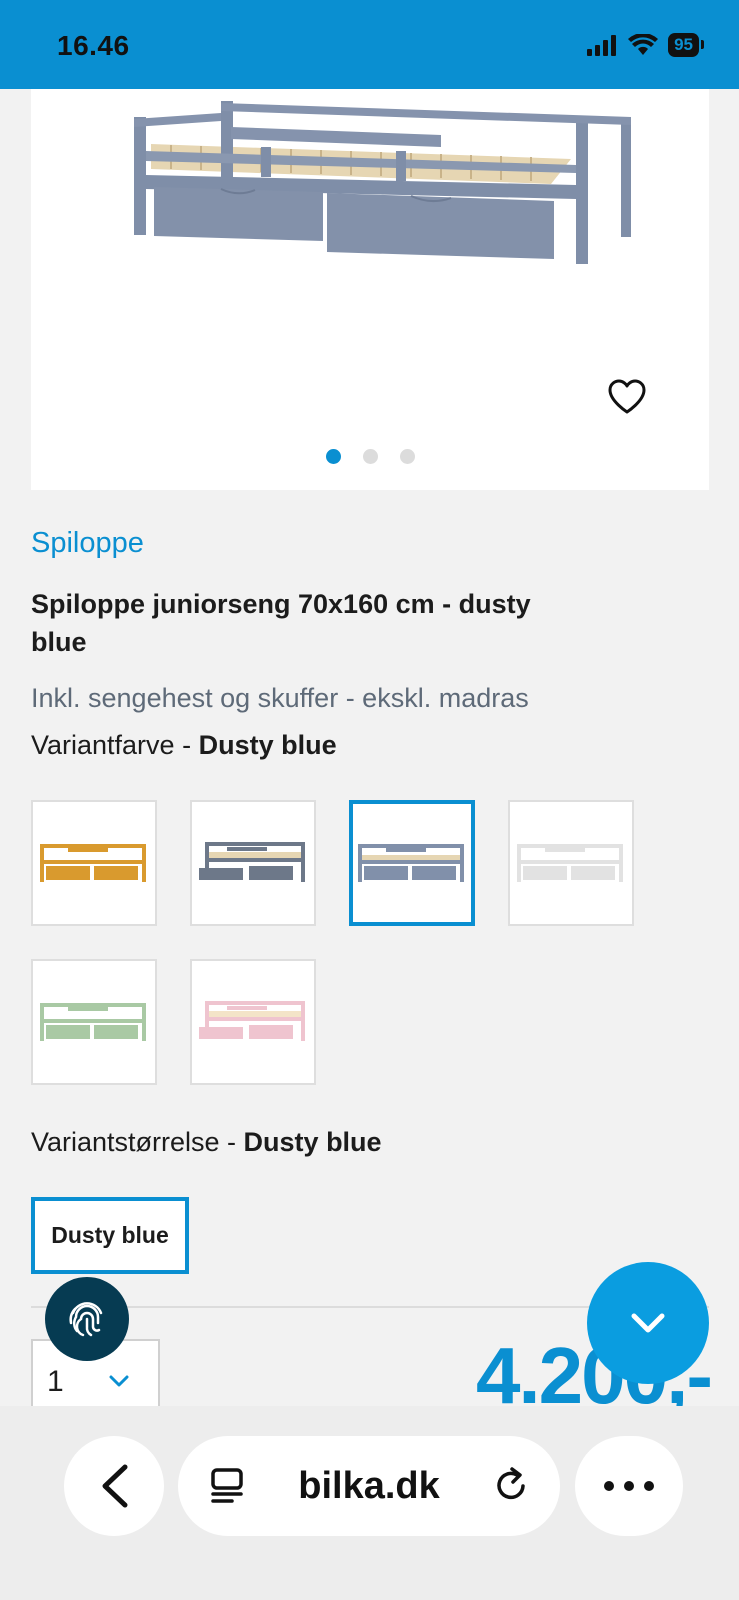 This screenshot has width=739, height=1600. I want to click on fingerprint-button, so click(87, 1319).